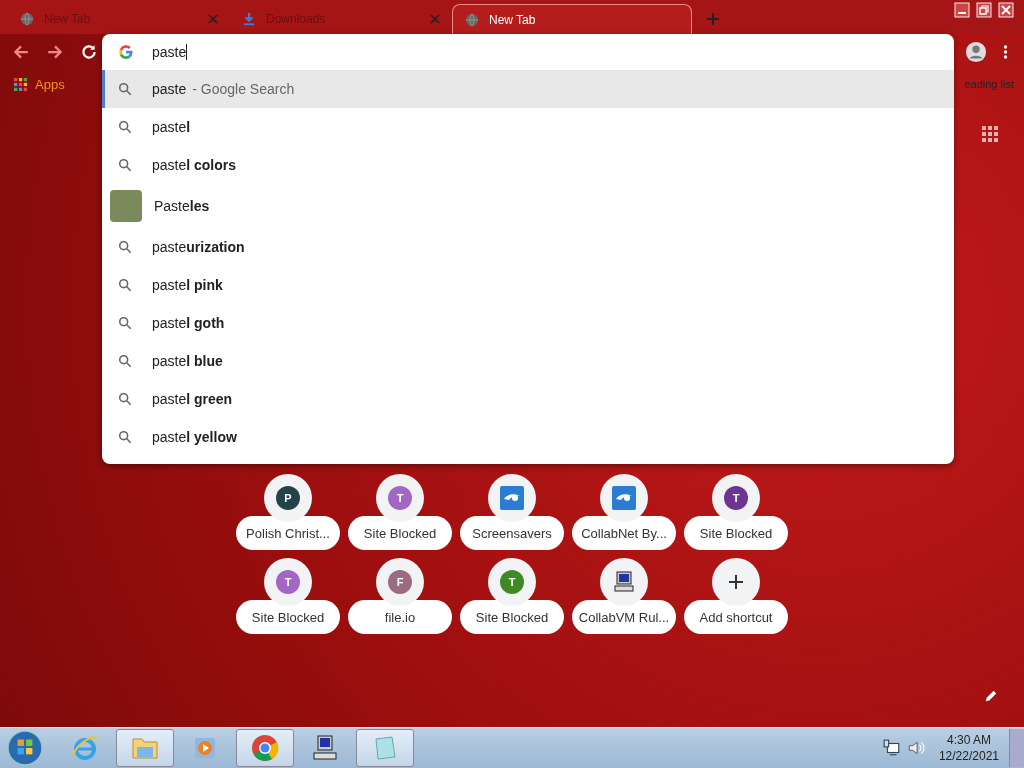 The image size is (1024, 768). What do you see at coordinates (21, 52) in the screenshot?
I see `back-icon` at bounding box center [21, 52].